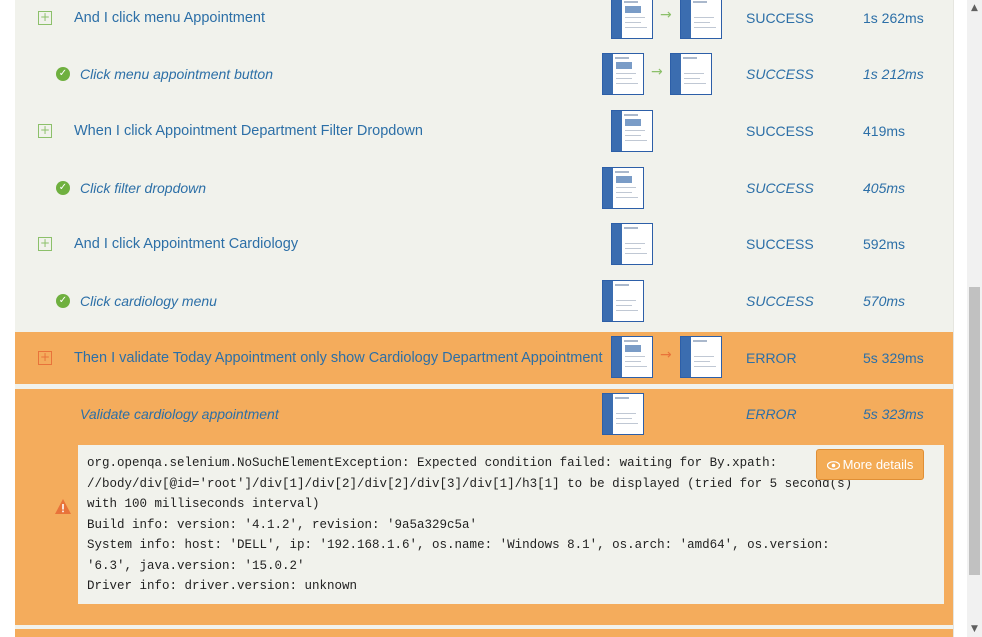 The image size is (982, 637). I want to click on right-margin, so click(960, 318).